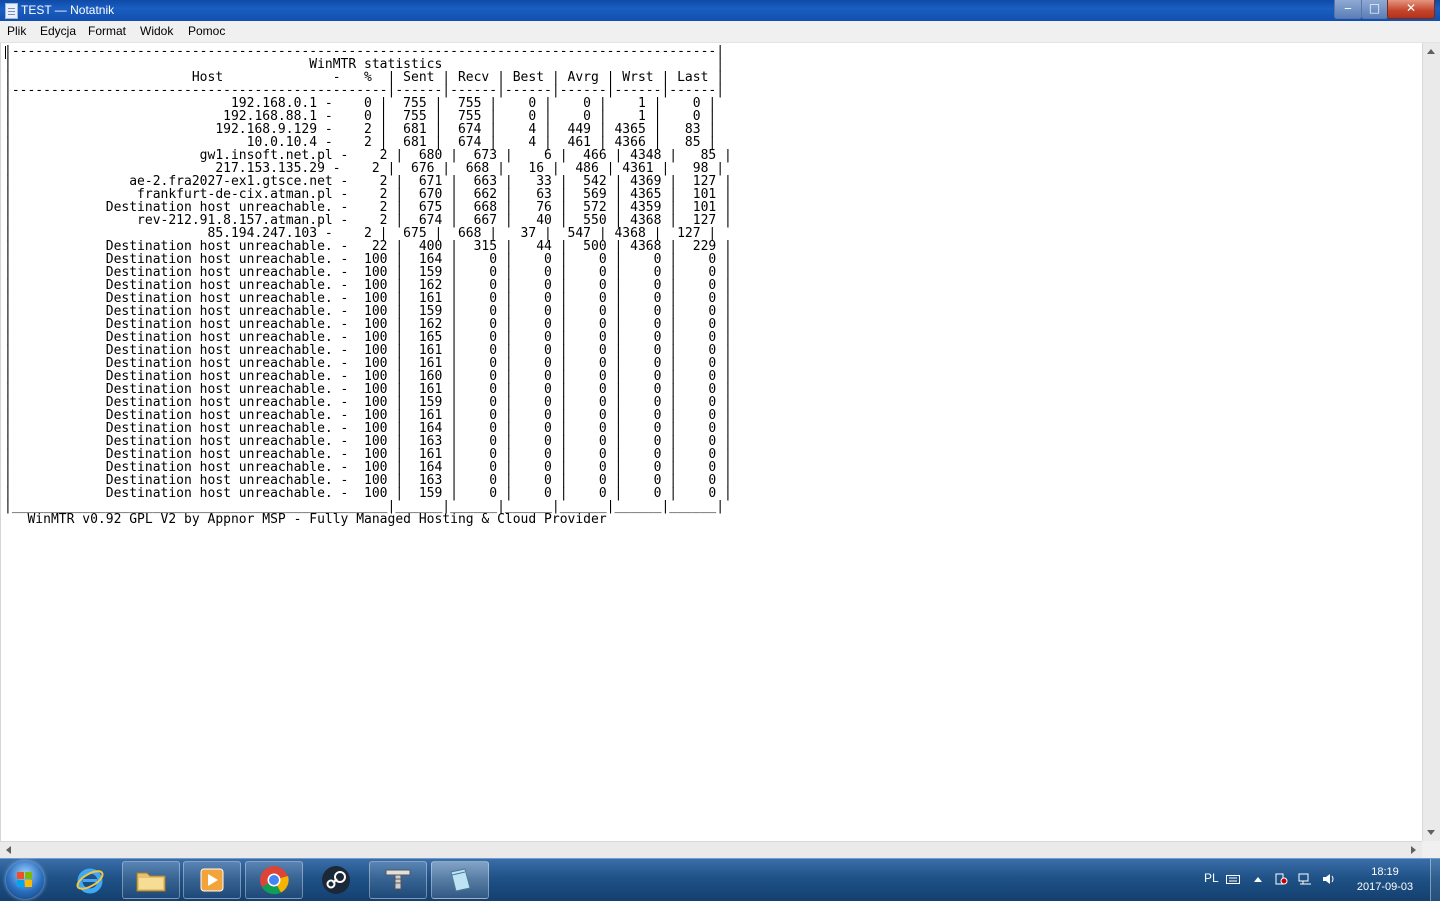 The width and height of the screenshot is (1440, 913). I want to click on windows-logo-icon, so click(25, 880).